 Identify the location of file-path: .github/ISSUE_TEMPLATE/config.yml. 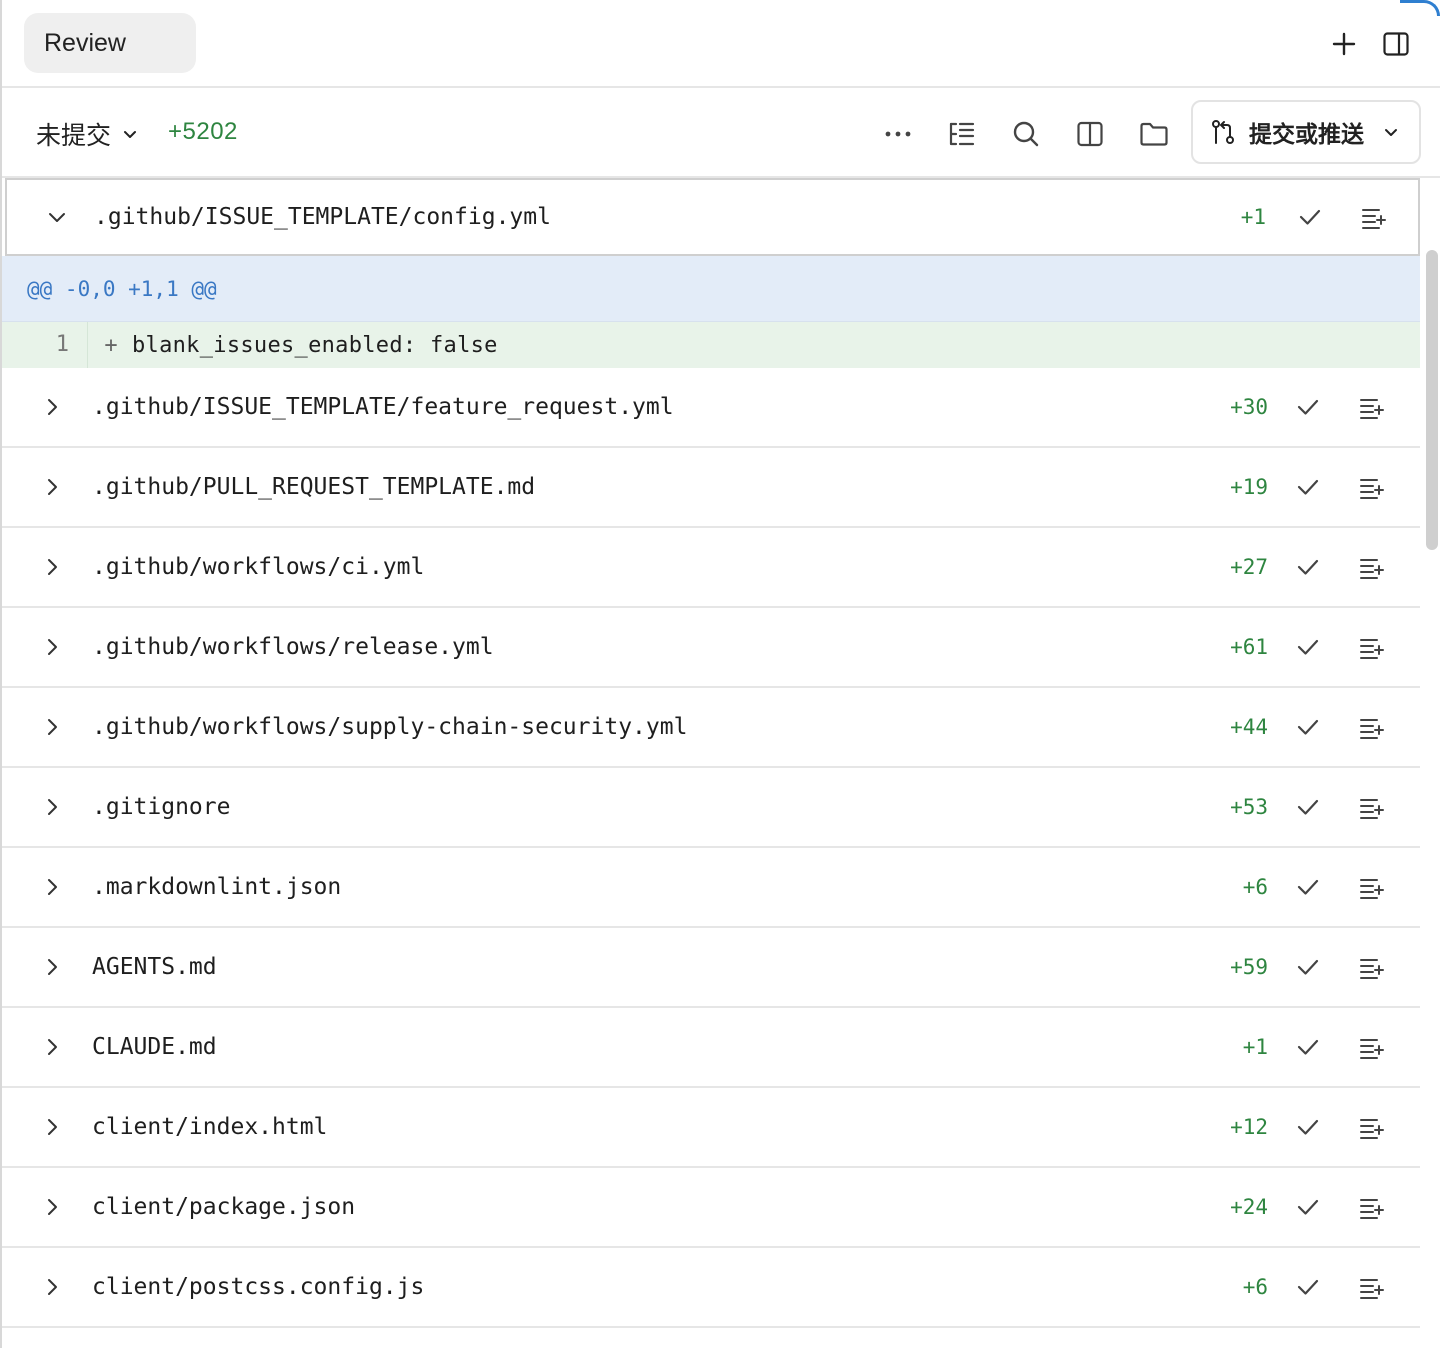
(322, 217).